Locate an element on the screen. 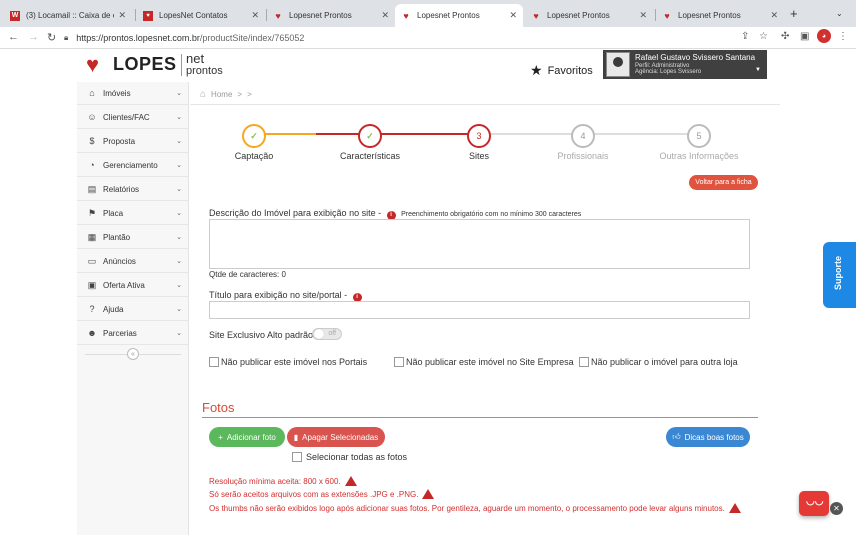  user-icon: ☺ is located at coordinates (92, 117).